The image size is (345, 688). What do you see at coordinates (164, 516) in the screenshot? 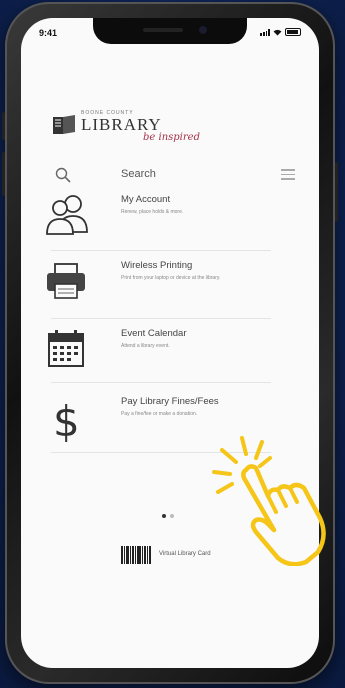
I see `page-dot-active` at bounding box center [164, 516].